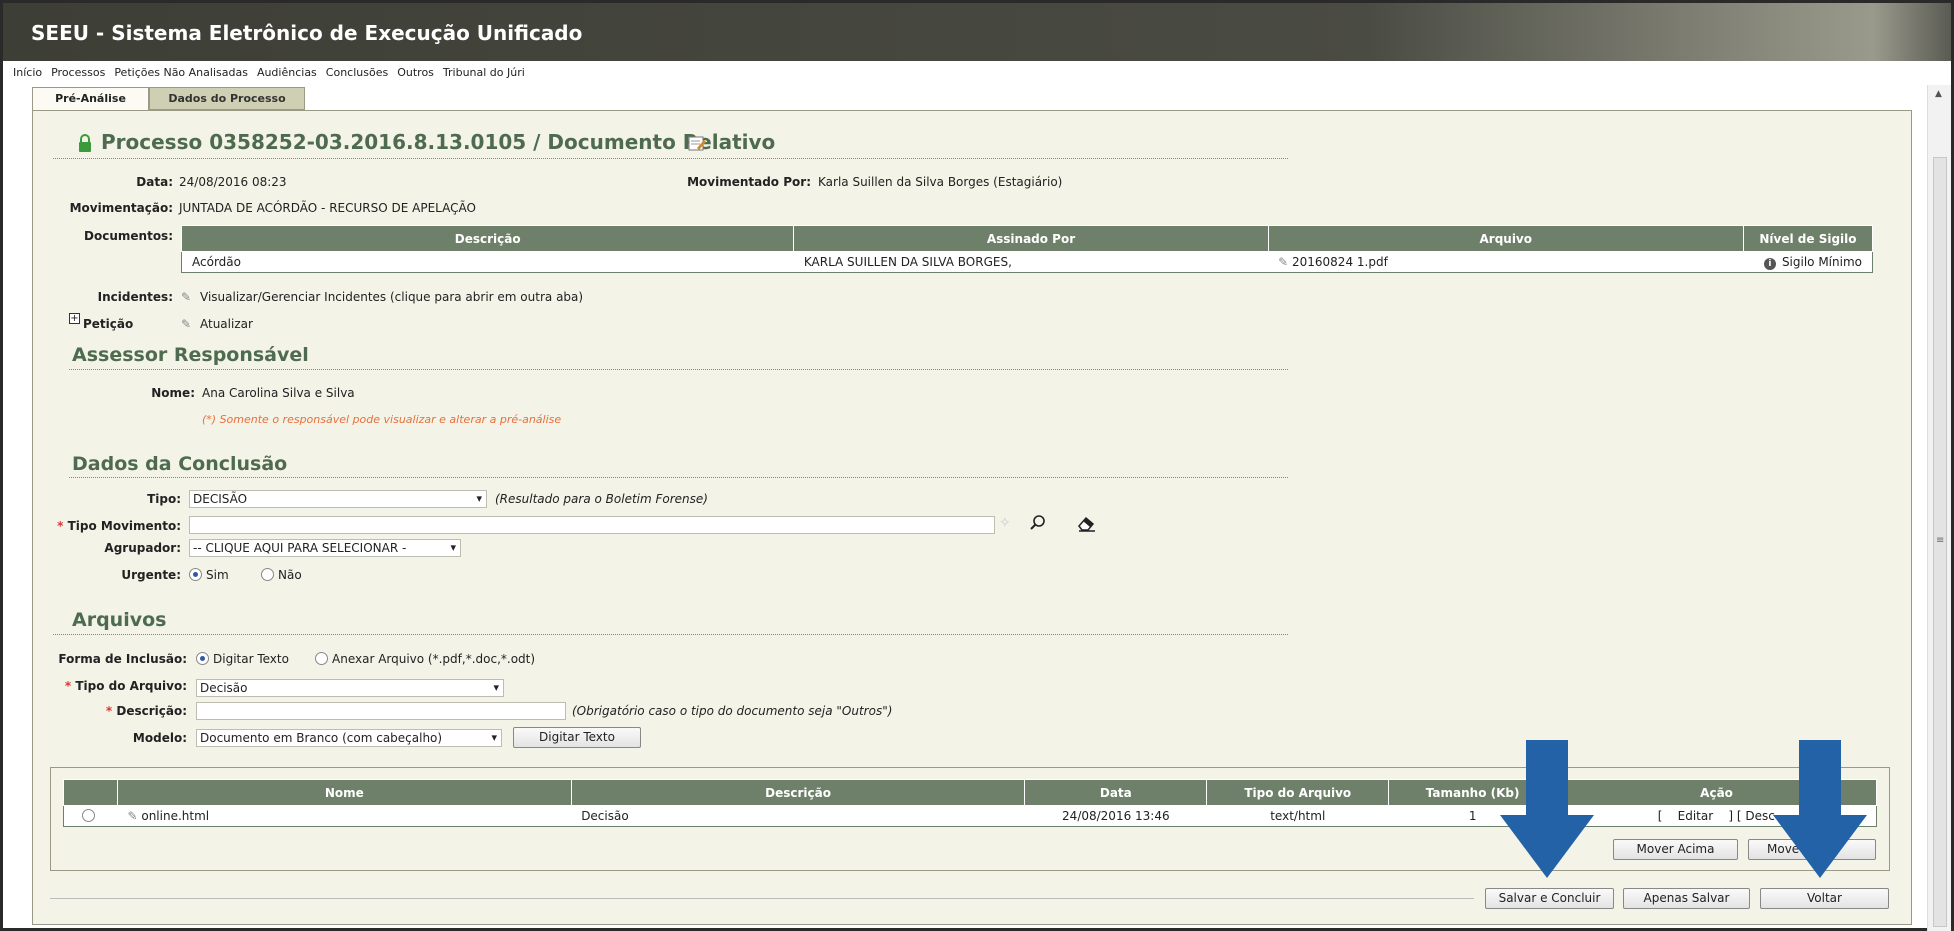 The image size is (1954, 931). Describe the element at coordinates (1940, 540) in the screenshot. I see `grip-icon: ≡` at that location.